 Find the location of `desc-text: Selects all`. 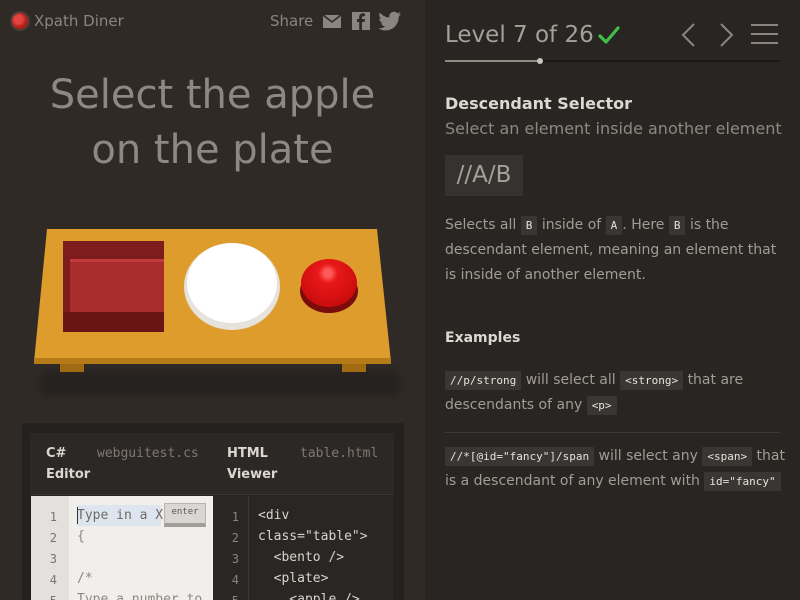

desc-text: Selects all is located at coordinates (481, 225).